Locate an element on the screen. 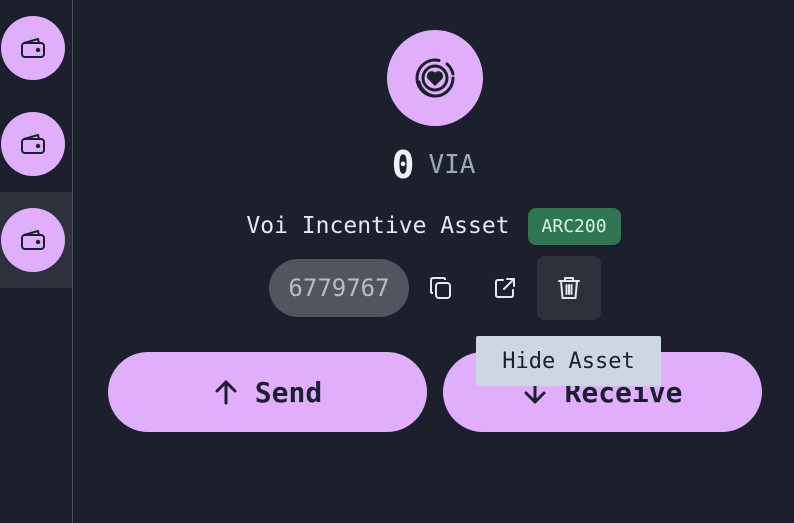 The image size is (794, 523). copy-id-button is located at coordinates (441, 288).